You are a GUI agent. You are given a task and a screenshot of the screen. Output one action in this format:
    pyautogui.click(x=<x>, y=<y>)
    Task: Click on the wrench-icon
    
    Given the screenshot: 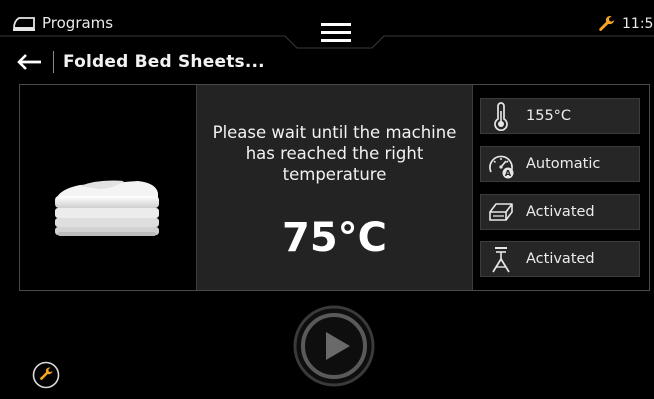 What is the action you would take?
    pyautogui.click(x=606, y=23)
    